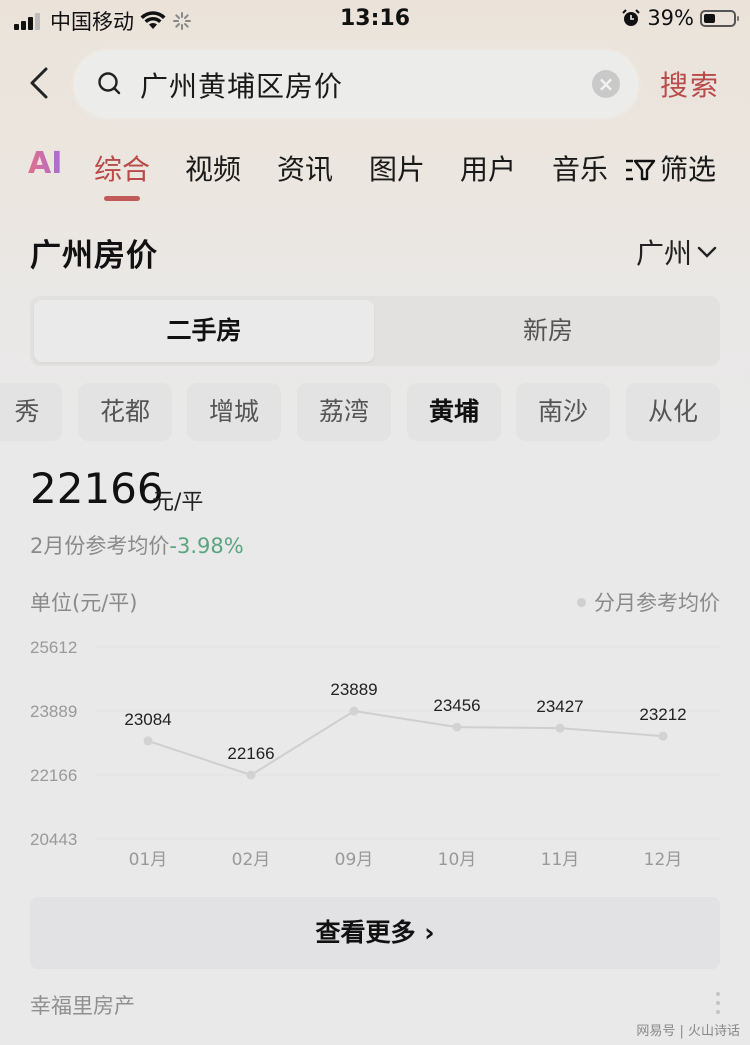  Describe the element at coordinates (45, 163) in the screenshot. I see `tab-ai: AI` at that location.